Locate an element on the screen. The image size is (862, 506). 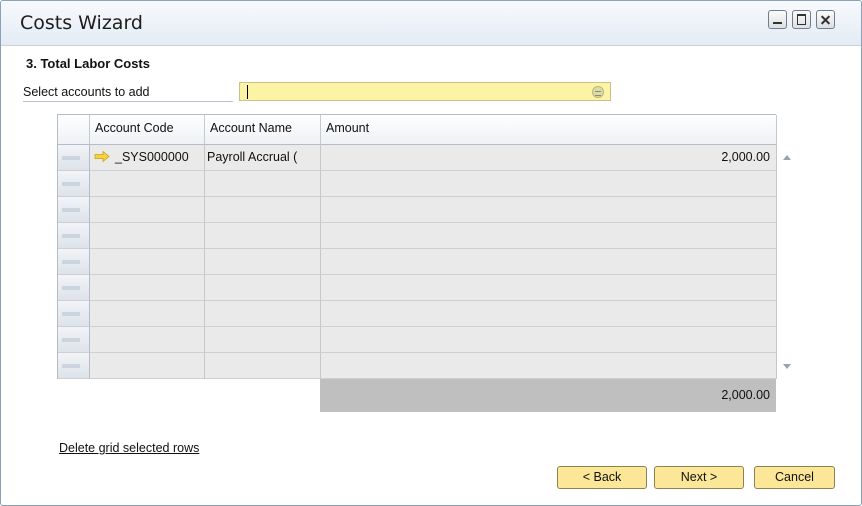
cancel-button: Cancel is located at coordinates (794, 477).